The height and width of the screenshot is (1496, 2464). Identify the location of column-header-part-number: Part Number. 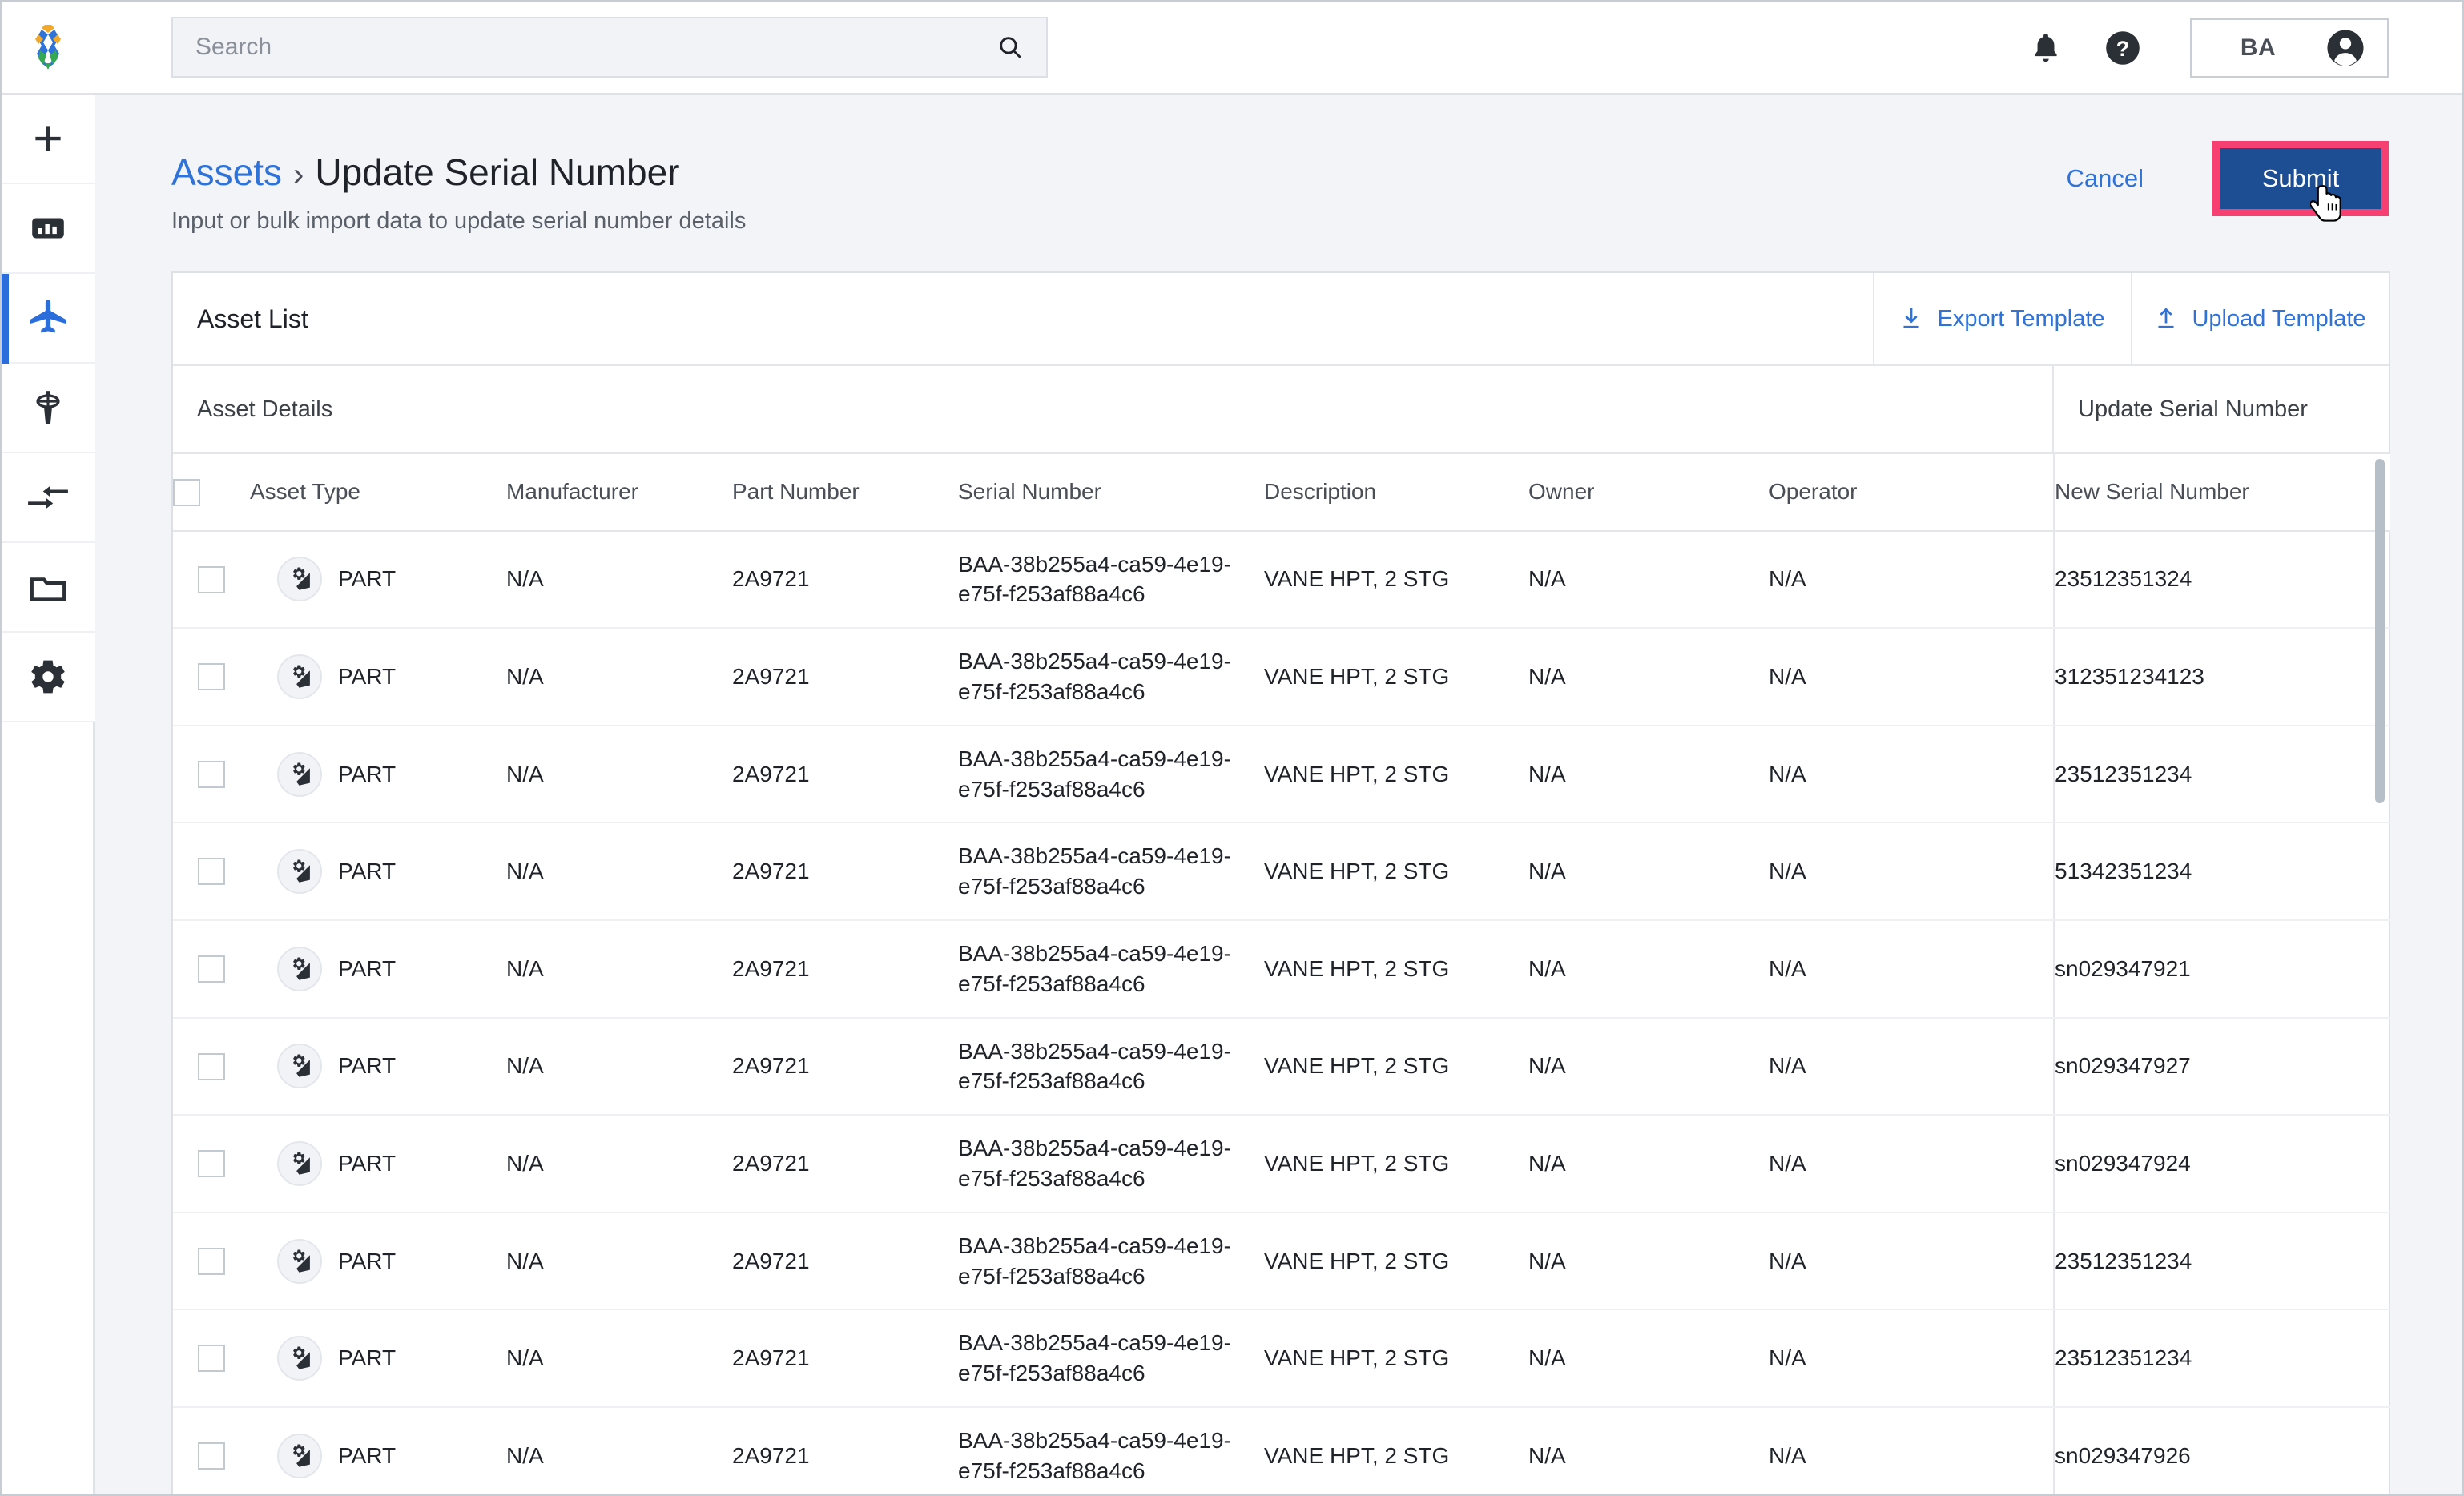
(845, 493).